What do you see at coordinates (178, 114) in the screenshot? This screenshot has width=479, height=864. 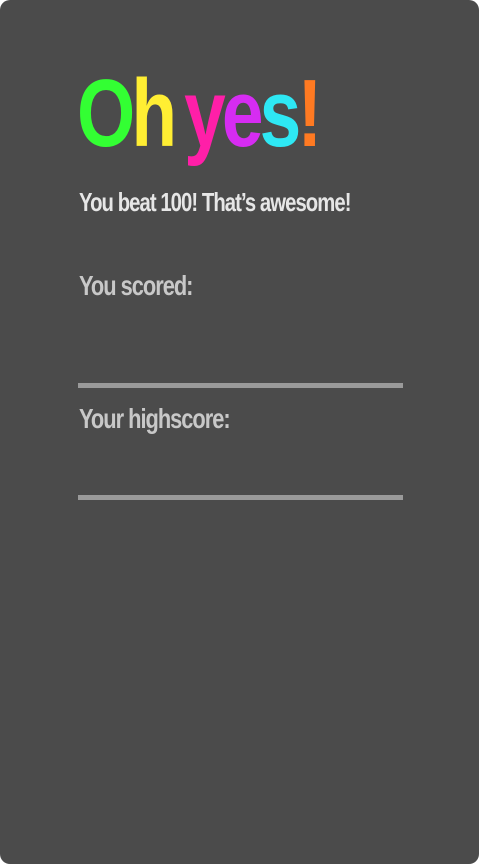 I see `title-letter` at bounding box center [178, 114].